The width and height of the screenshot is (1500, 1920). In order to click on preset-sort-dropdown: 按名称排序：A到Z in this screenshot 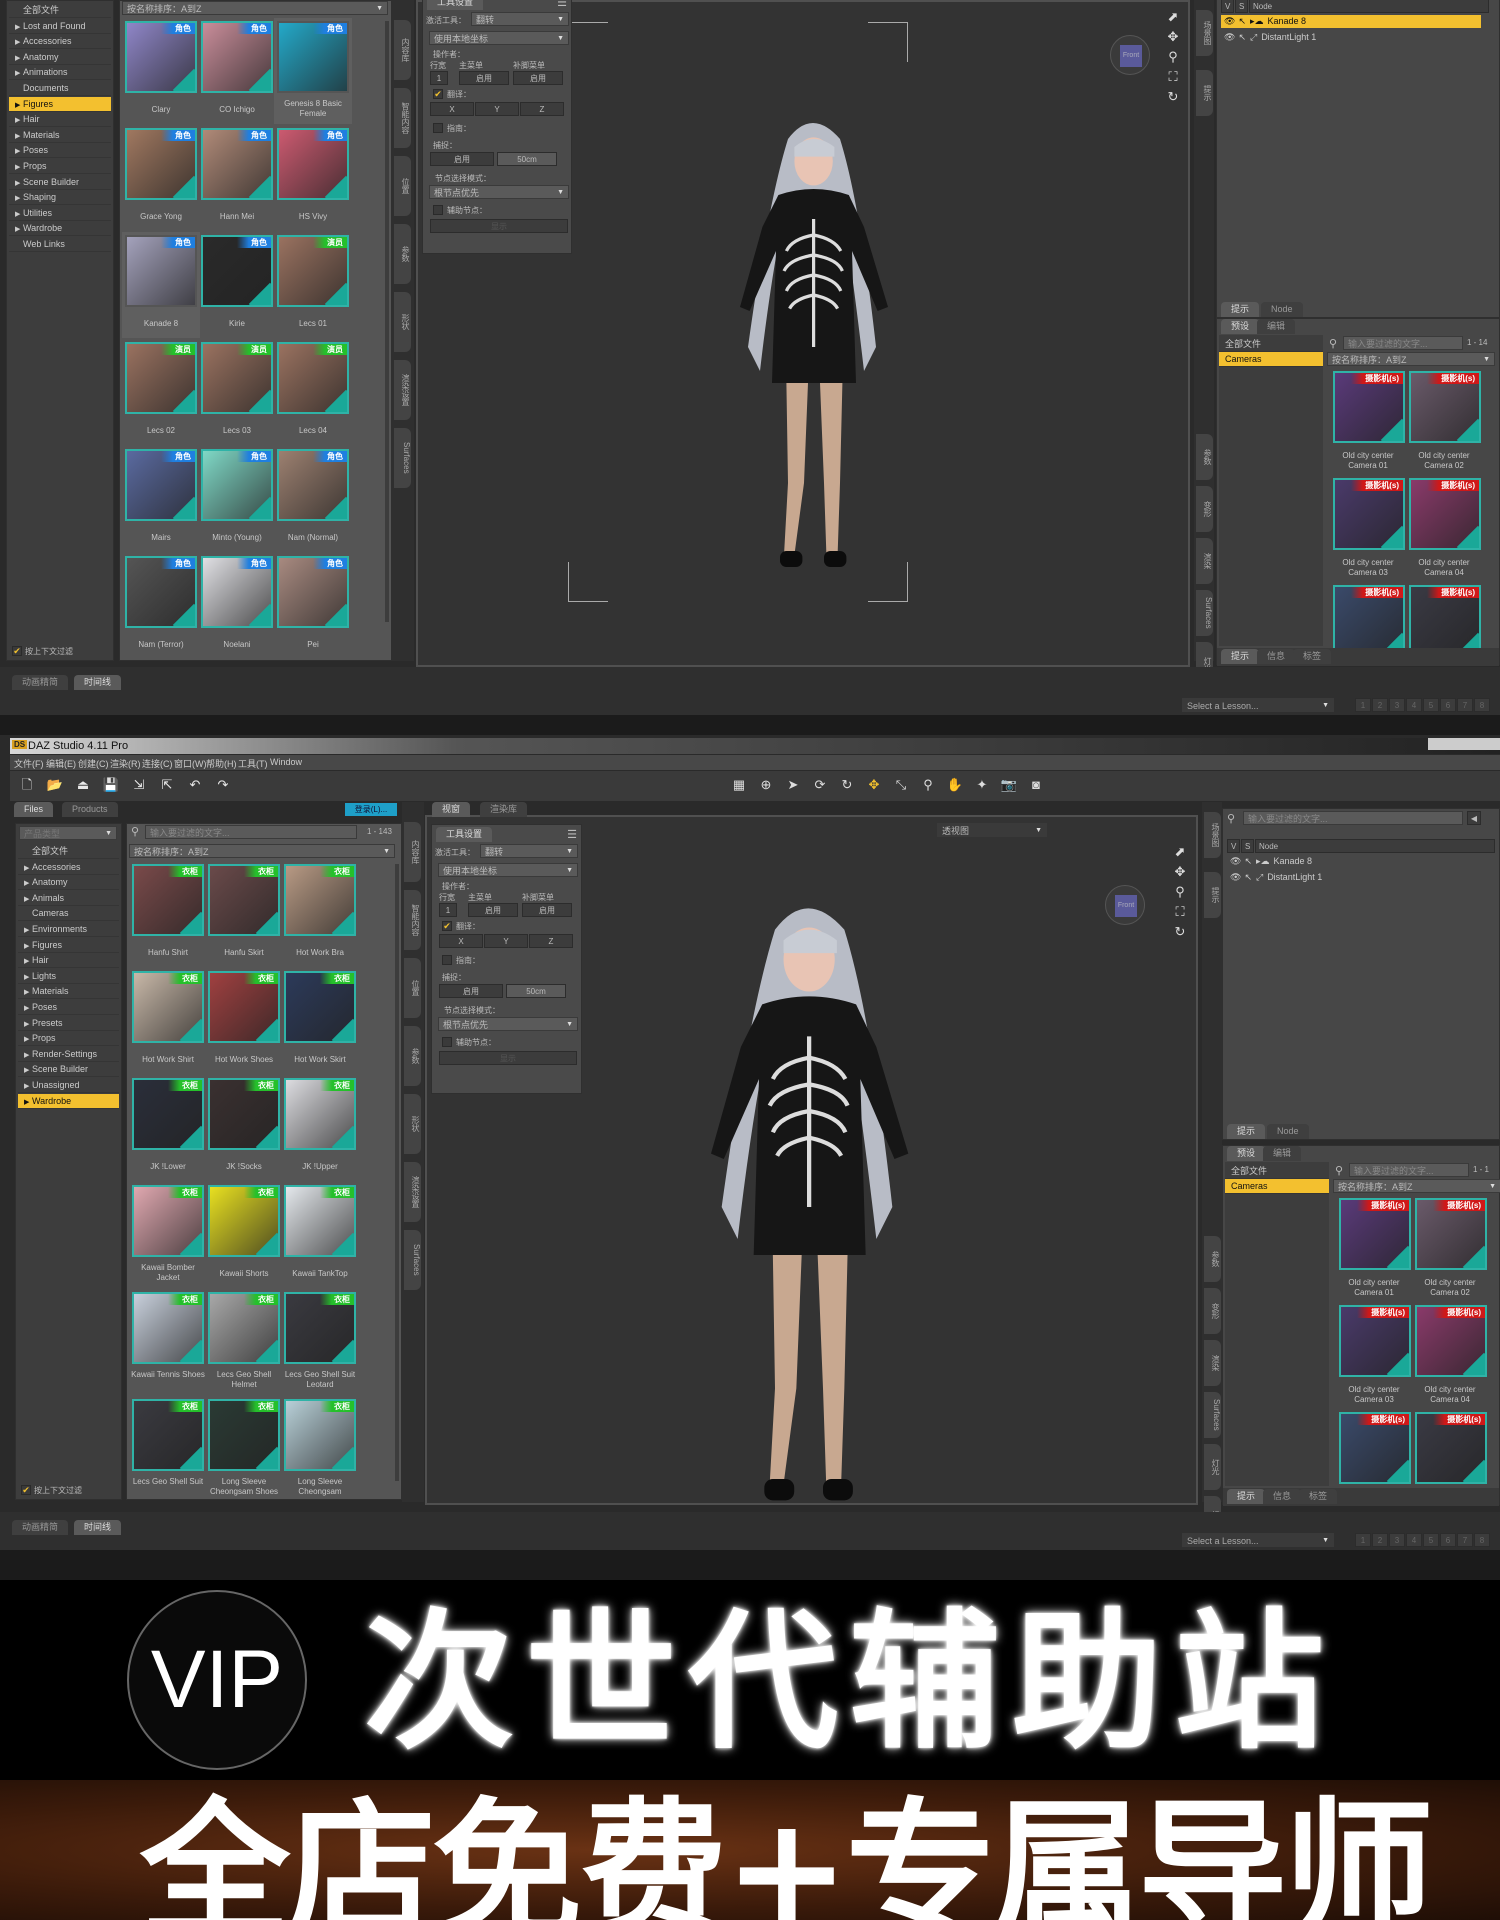, I will do `click(1411, 359)`.